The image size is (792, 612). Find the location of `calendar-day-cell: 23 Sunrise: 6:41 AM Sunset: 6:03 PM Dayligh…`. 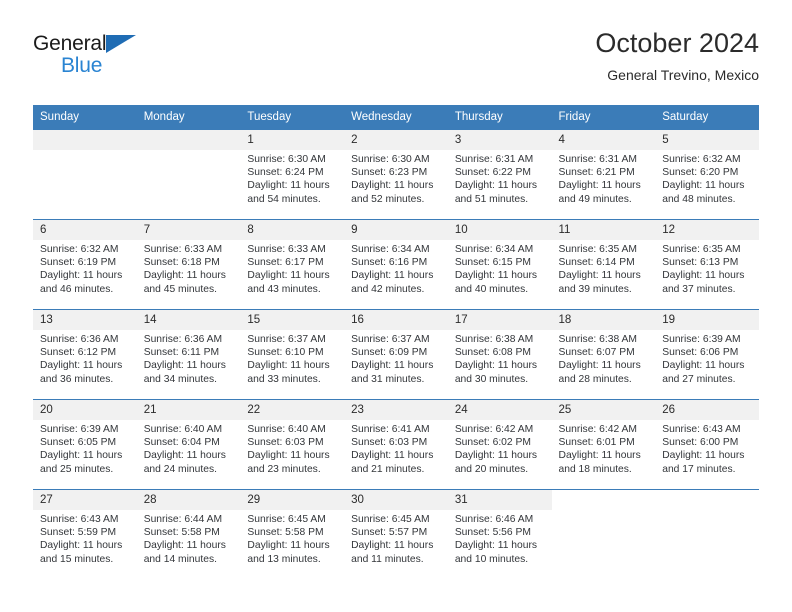

calendar-day-cell: 23 Sunrise: 6:41 AM Sunset: 6:03 PM Dayligh… is located at coordinates (396, 444).